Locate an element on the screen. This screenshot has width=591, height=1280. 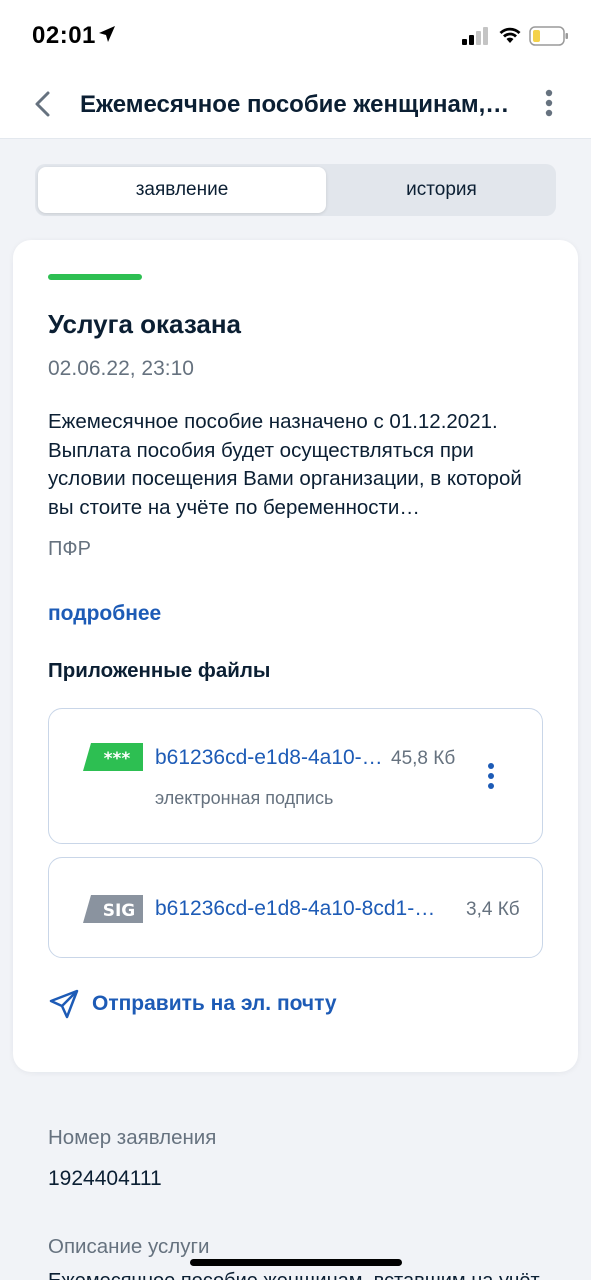
status-date: 02.06.22, 23:10 is located at coordinates (121, 368).